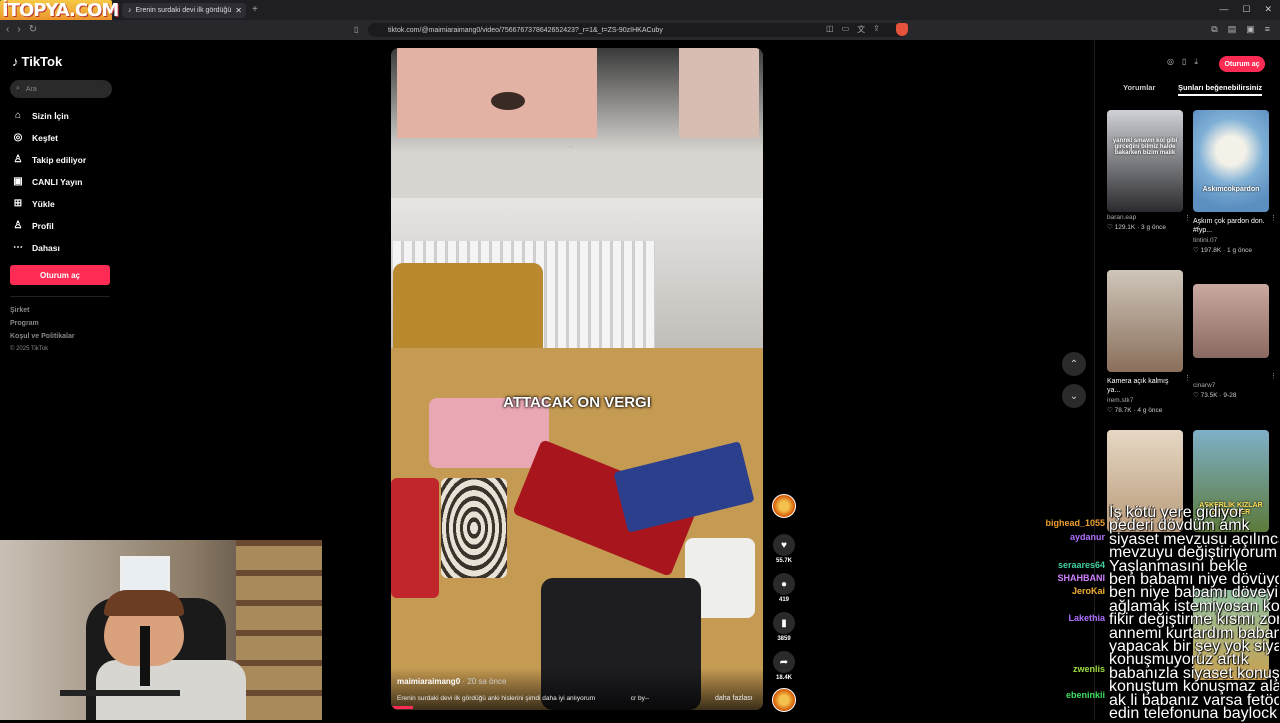 The height and width of the screenshot is (723, 1280). What do you see at coordinates (876, 29) in the screenshot?
I see `share-icon: ⇪` at bounding box center [876, 29].